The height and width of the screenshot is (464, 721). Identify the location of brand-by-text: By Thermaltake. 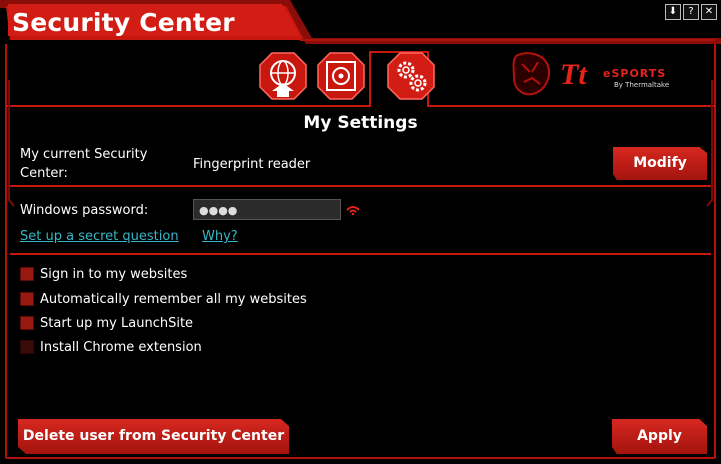
(642, 85).